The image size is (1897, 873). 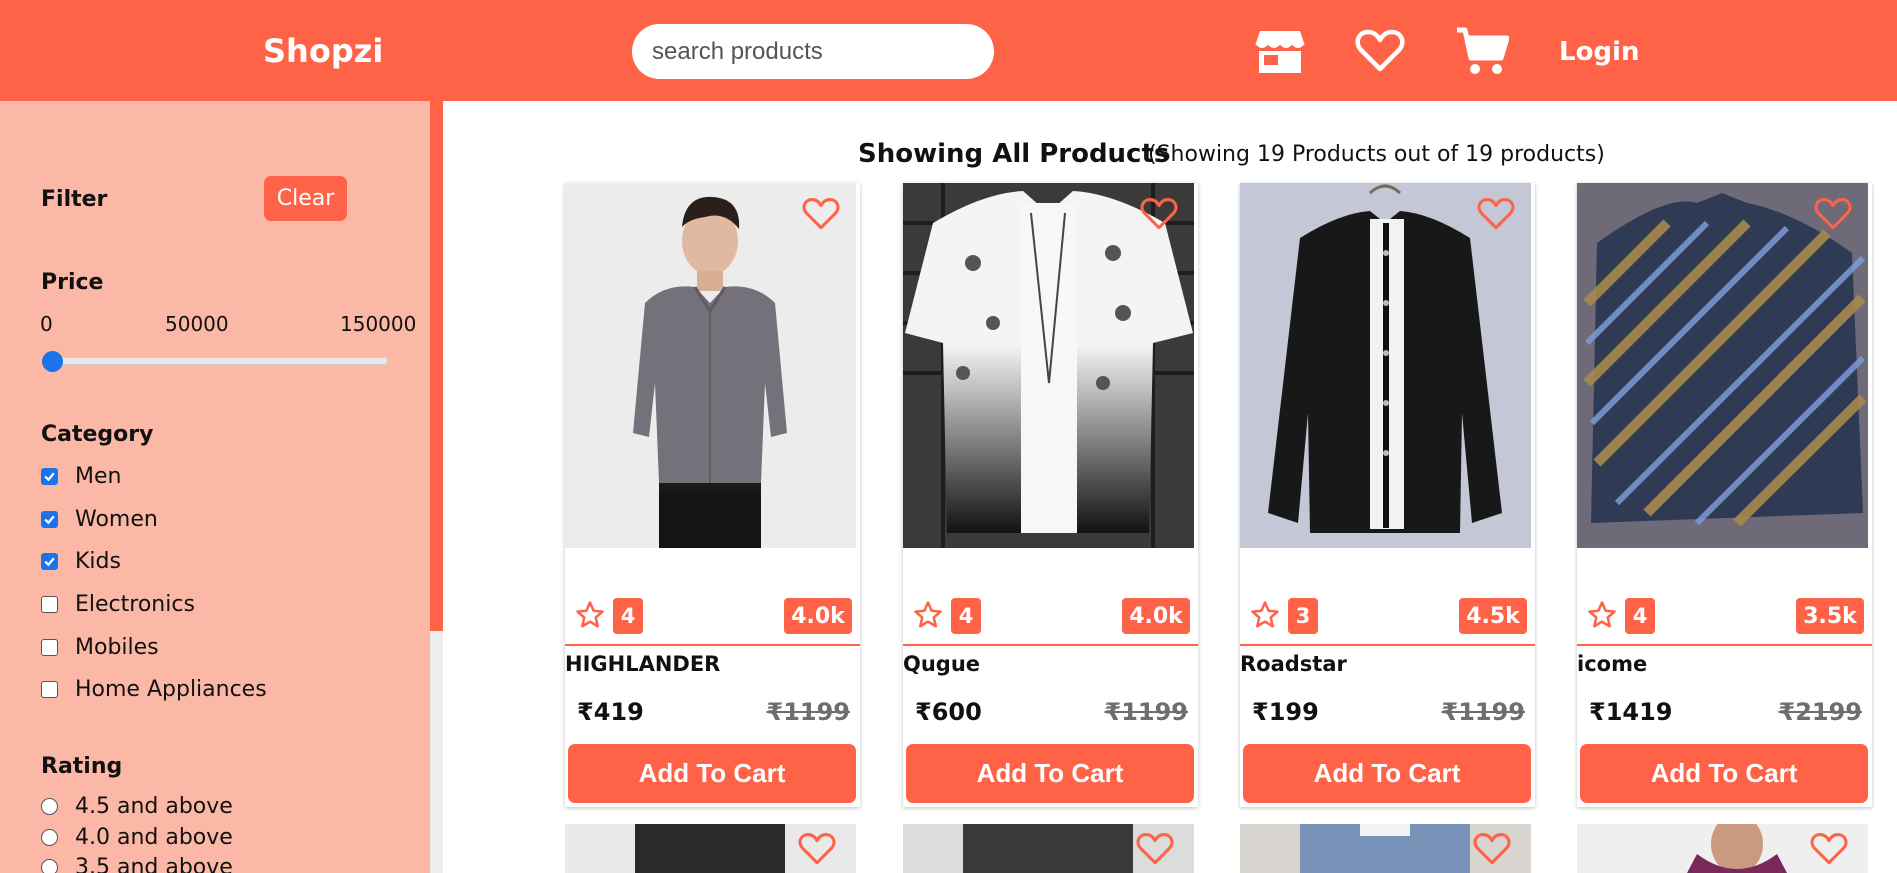 I want to click on product-price: ₹199, so click(x=1285, y=712).